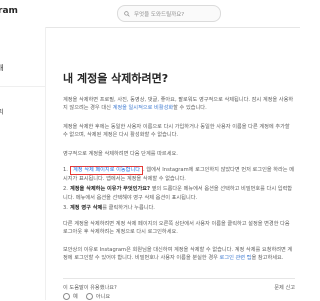 This screenshot has width=320, height=301. What do you see at coordinates (128, 208) in the screenshot?
I see `step-3-text: 를 클릭하거나 누릅니다.` at bounding box center [128, 208].